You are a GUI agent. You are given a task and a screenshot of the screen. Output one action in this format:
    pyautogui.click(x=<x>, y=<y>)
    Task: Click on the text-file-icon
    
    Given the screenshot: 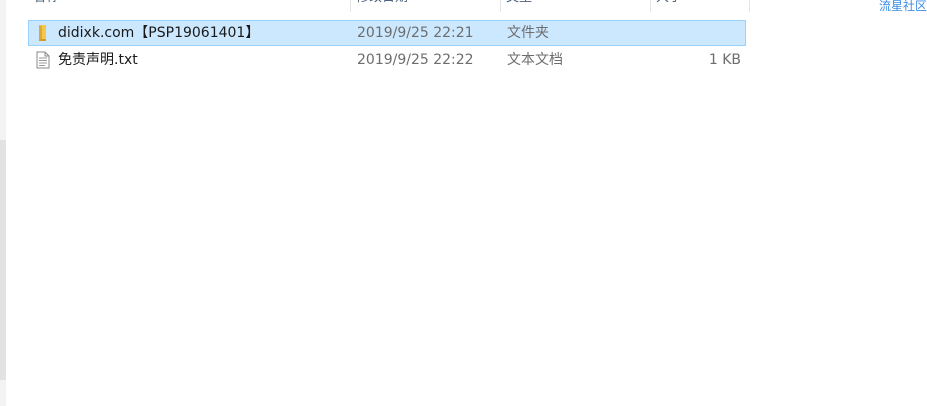 What is the action you would take?
    pyautogui.click(x=43, y=60)
    